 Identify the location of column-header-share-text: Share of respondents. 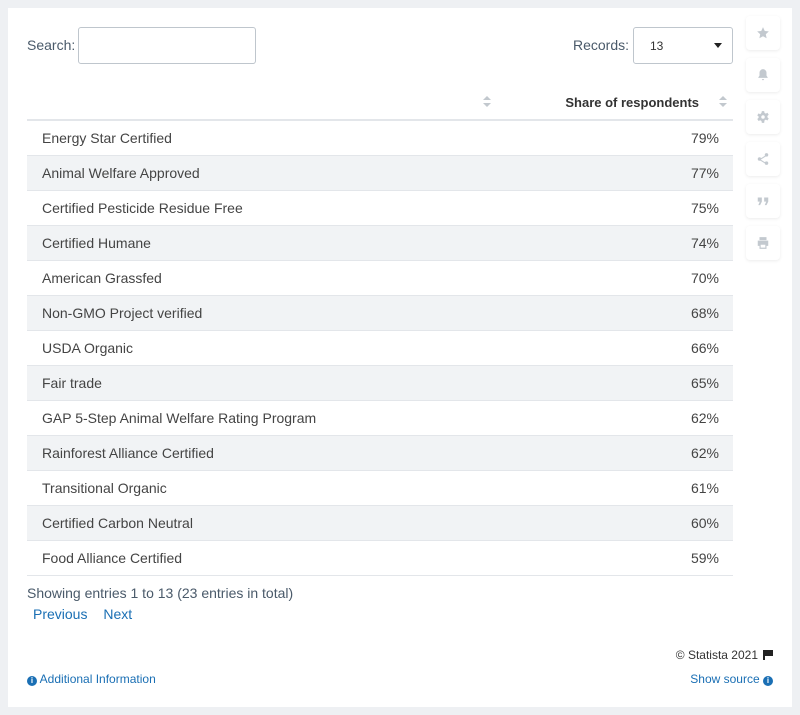
(632, 102).